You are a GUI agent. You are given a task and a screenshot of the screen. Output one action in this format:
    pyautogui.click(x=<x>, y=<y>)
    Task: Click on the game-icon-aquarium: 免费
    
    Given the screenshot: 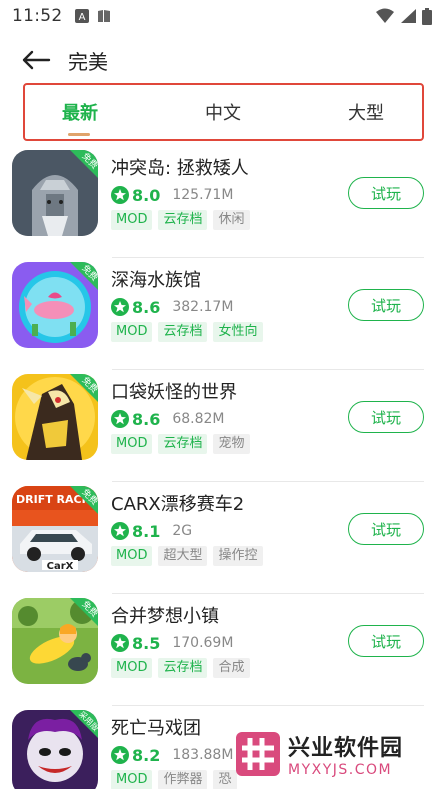 What is the action you would take?
    pyautogui.click(x=55, y=305)
    